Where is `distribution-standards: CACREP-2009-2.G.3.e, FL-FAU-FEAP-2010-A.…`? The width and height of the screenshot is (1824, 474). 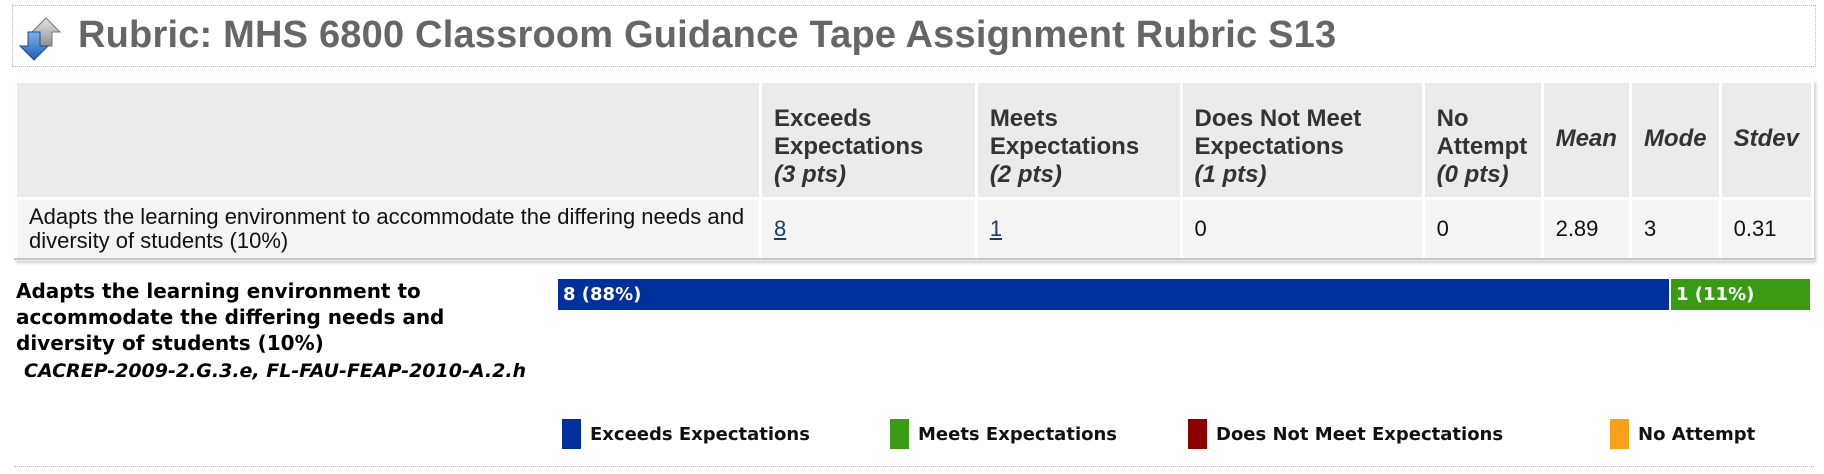
distribution-standards: CACREP-2009-2.G.3.e, FL-FAU-FEAP-2010-A.… is located at coordinates (275, 371).